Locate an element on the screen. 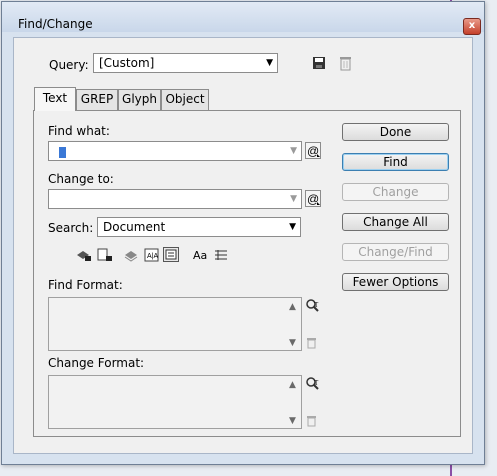 This screenshot has width=497, height=476. tab-object-label: Object is located at coordinates (185, 99).